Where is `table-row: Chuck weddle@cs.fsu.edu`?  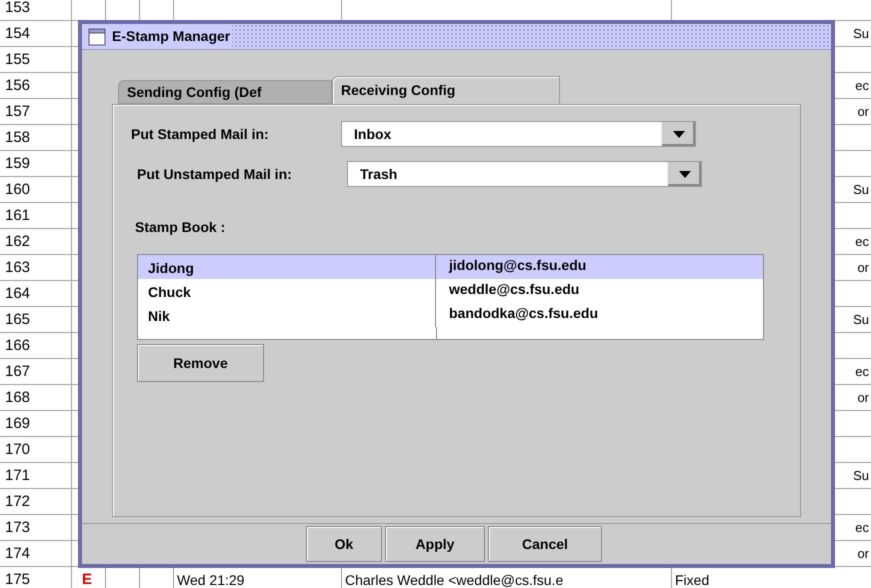
table-row: Chuck weddle@cs.fsu.edu is located at coordinates (450, 291).